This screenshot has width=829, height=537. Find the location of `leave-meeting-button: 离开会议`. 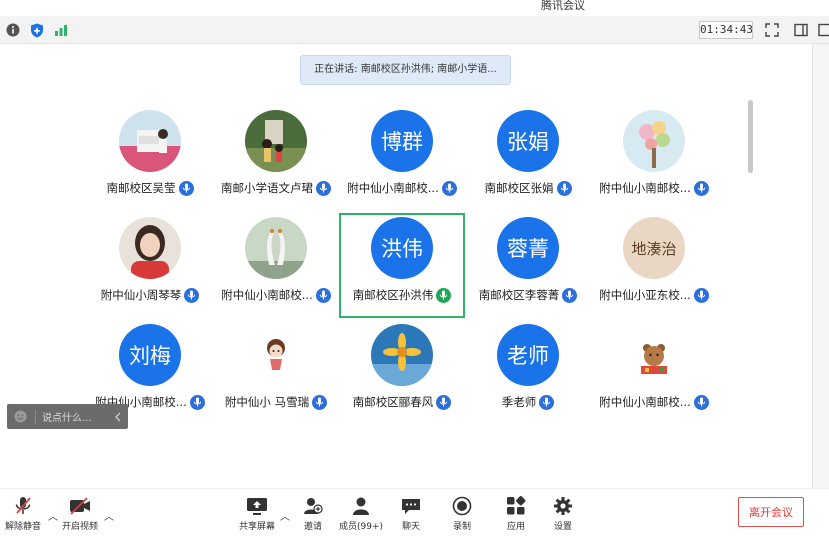

leave-meeting-button: 离开会议 is located at coordinates (771, 512).